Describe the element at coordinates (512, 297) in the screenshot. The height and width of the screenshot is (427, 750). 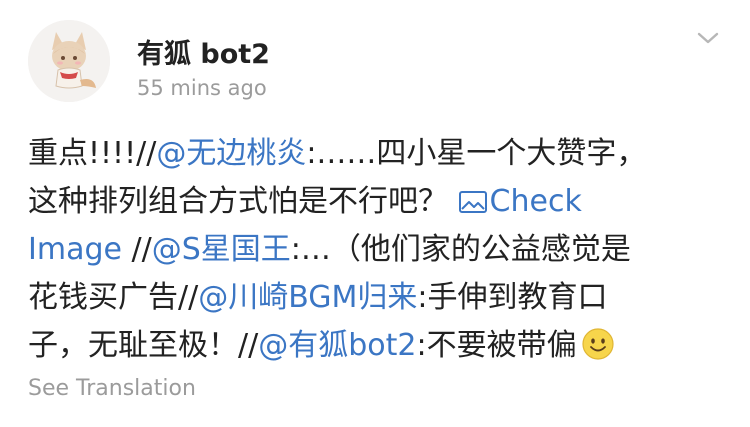
I see `text: :手伸到教育口` at that location.